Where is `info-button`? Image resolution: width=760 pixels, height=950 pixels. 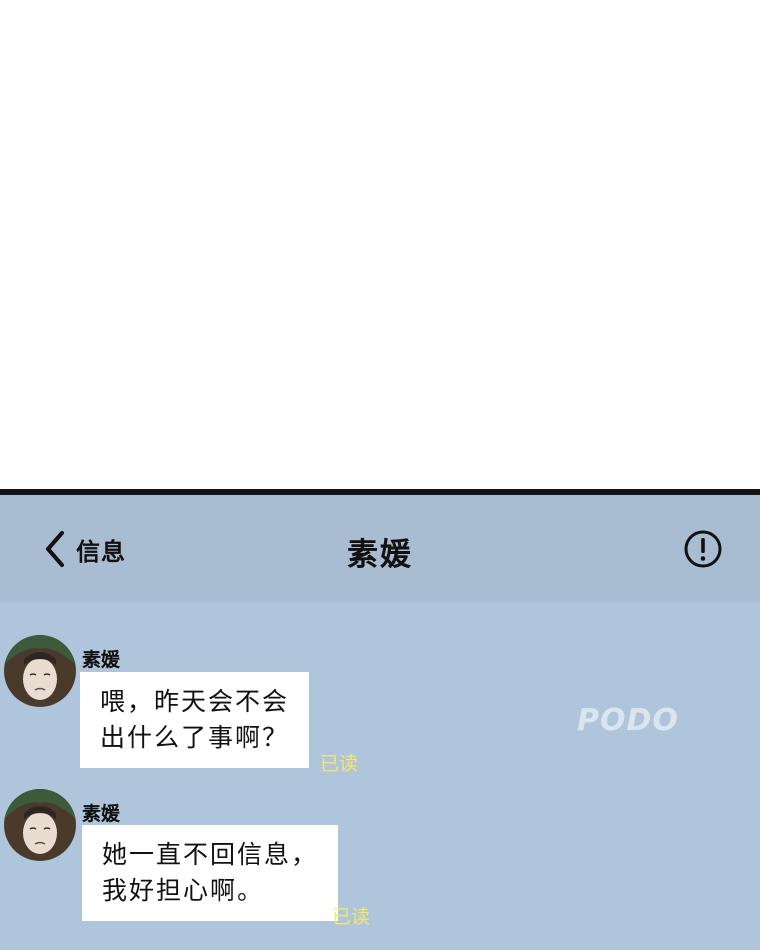 info-button is located at coordinates (703, 549).